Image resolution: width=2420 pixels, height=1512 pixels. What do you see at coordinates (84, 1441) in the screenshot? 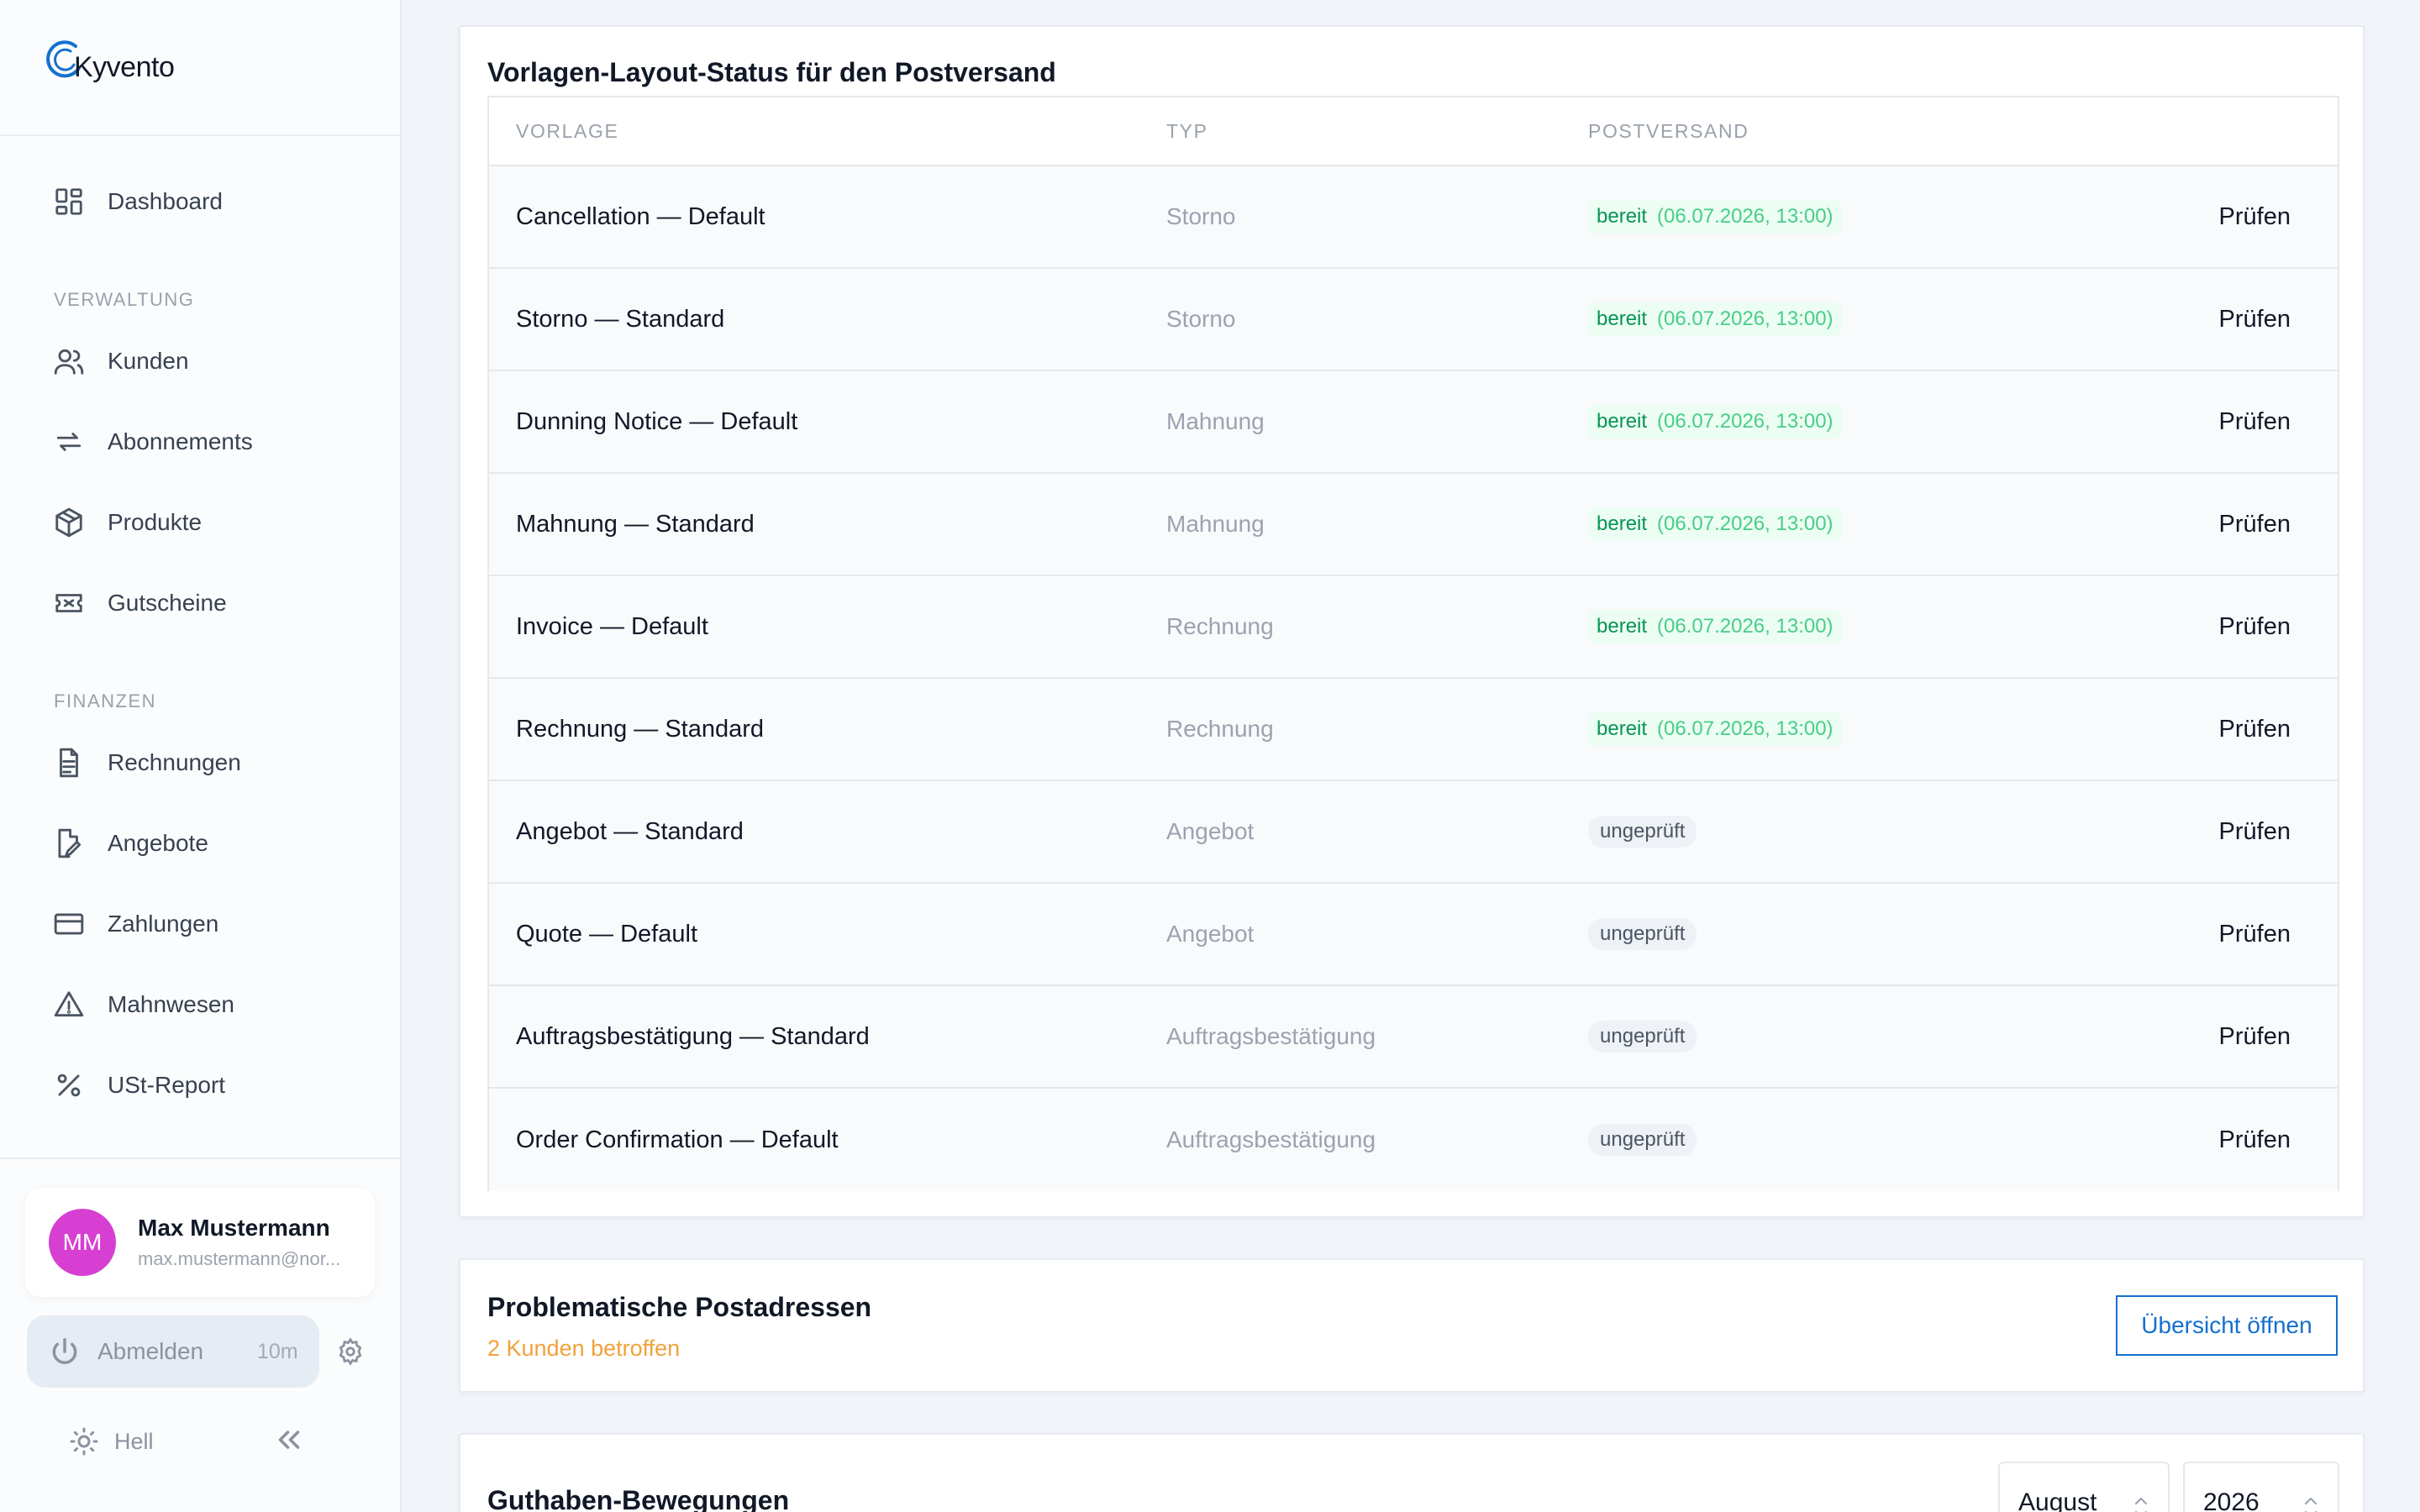
I see `sun-icon` at bounding box center [84, 1441].